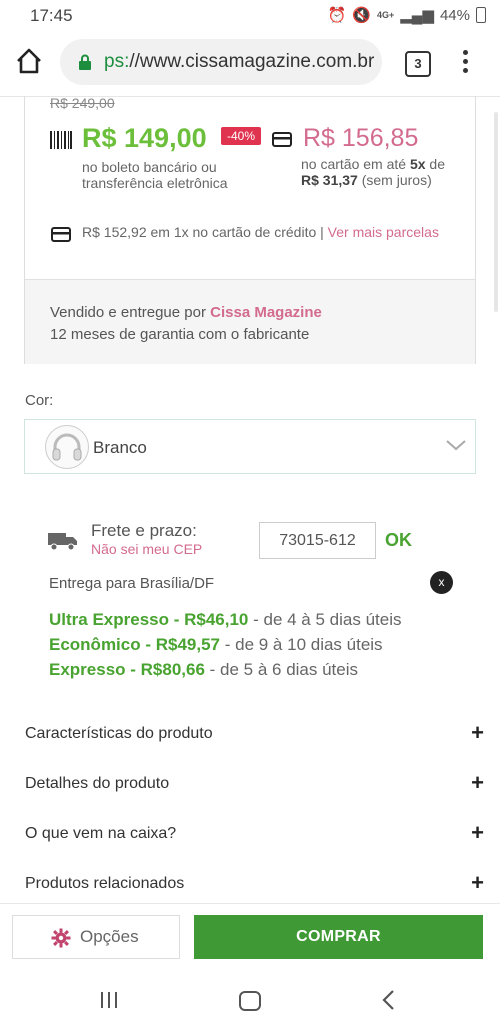 The image size is (500, 1028). I want to click on address-bar: ps://www.cissamagazine.com.br, so click(221, 62).